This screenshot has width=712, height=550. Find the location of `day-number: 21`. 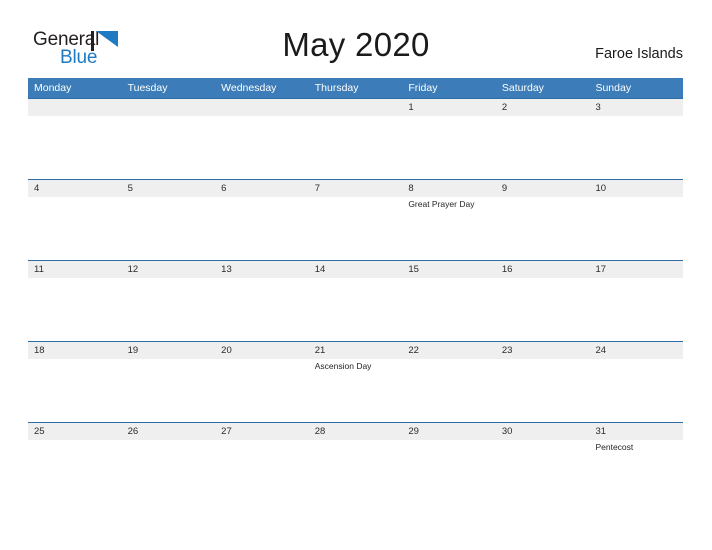

day-number: 21 is located at coordinates (356, 350).